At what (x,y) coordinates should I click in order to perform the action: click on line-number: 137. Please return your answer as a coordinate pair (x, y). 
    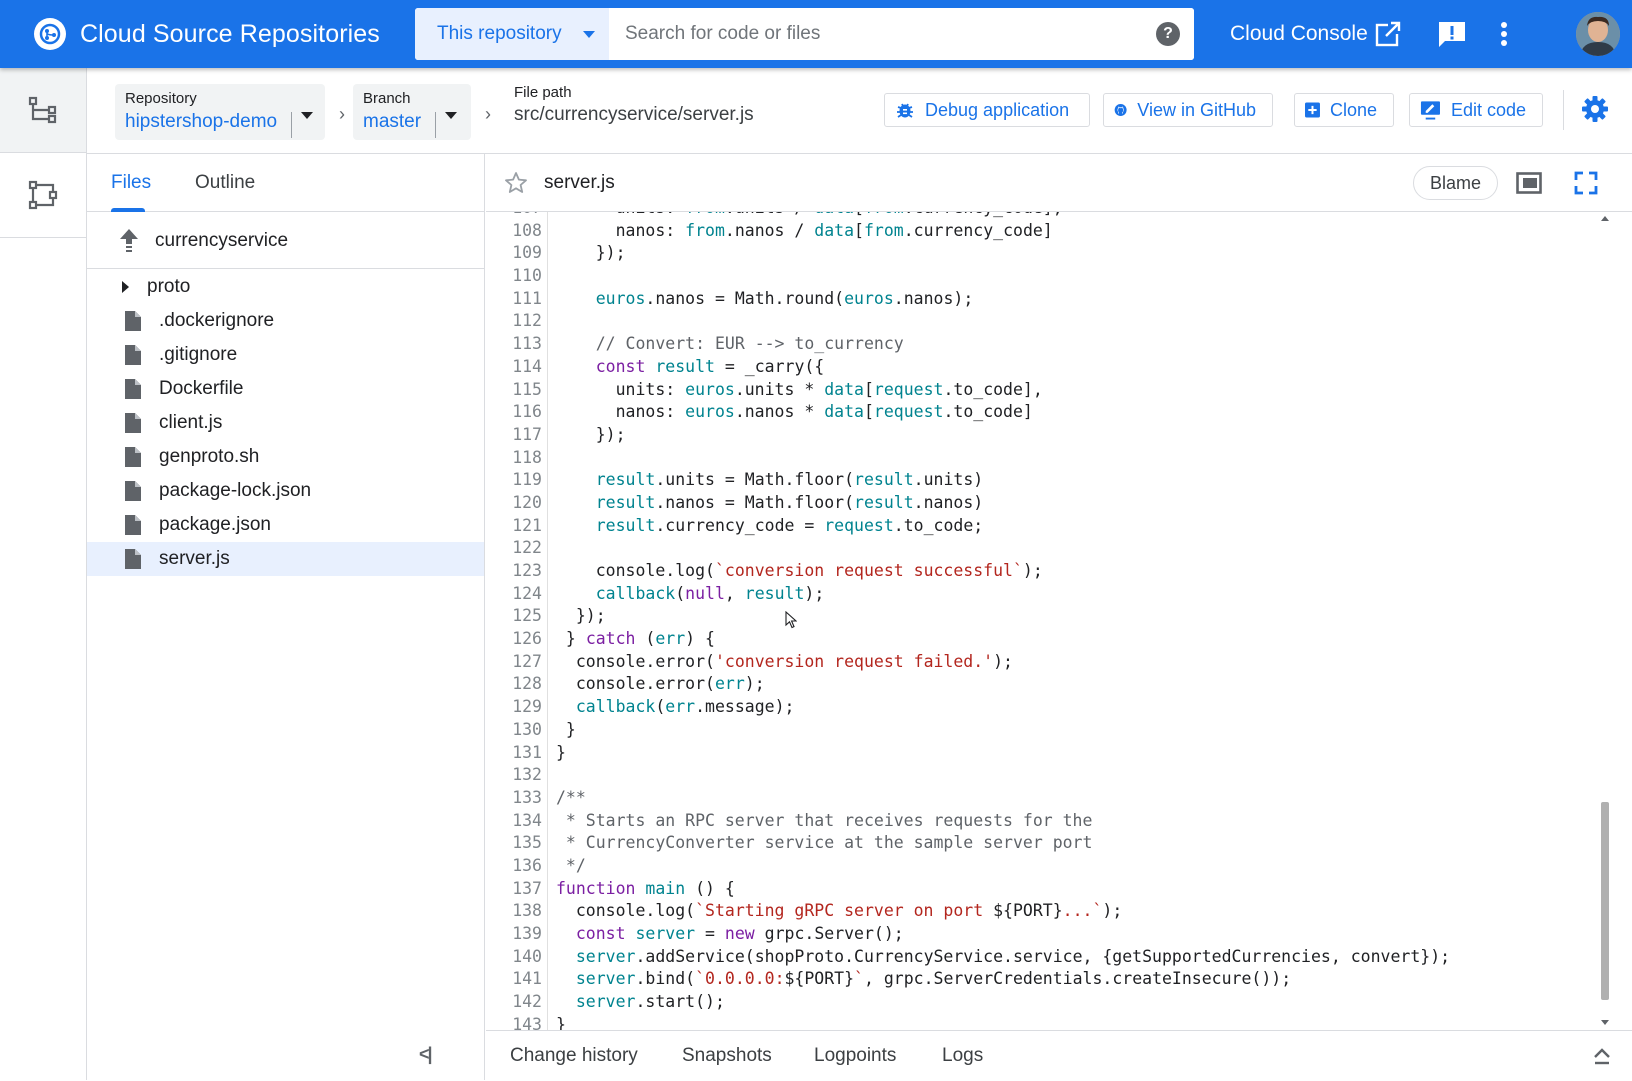
    Looking at the image, I should click on (514, 889).